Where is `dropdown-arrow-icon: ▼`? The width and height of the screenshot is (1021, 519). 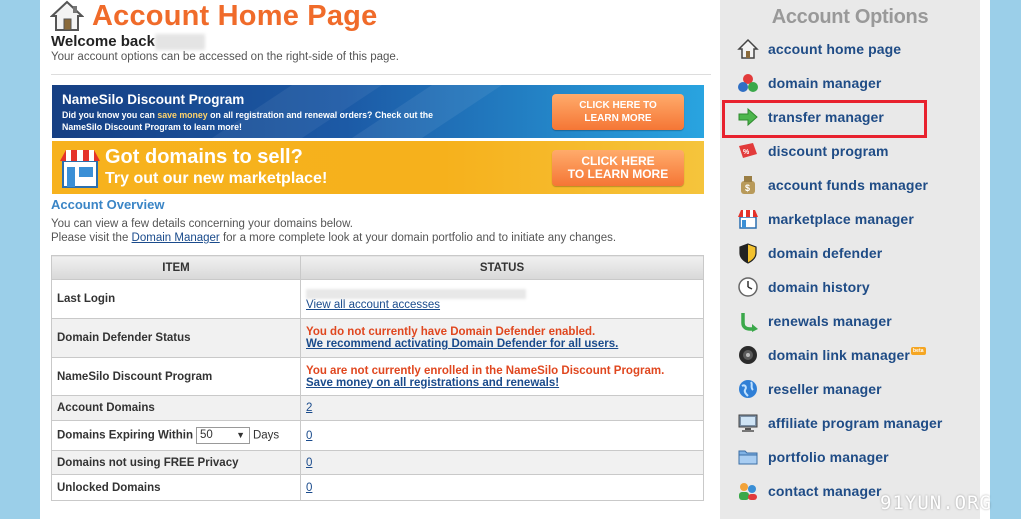 dropdown-arrow-icon: ▼ is located at coordinates (240, 435).